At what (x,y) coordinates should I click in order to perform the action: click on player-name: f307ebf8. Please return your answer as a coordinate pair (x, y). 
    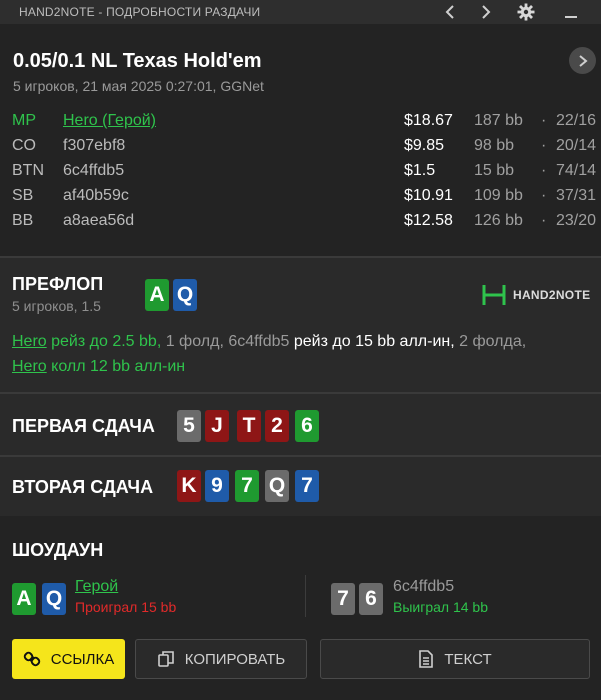
    Looking at the image, I should click on (94, 146).